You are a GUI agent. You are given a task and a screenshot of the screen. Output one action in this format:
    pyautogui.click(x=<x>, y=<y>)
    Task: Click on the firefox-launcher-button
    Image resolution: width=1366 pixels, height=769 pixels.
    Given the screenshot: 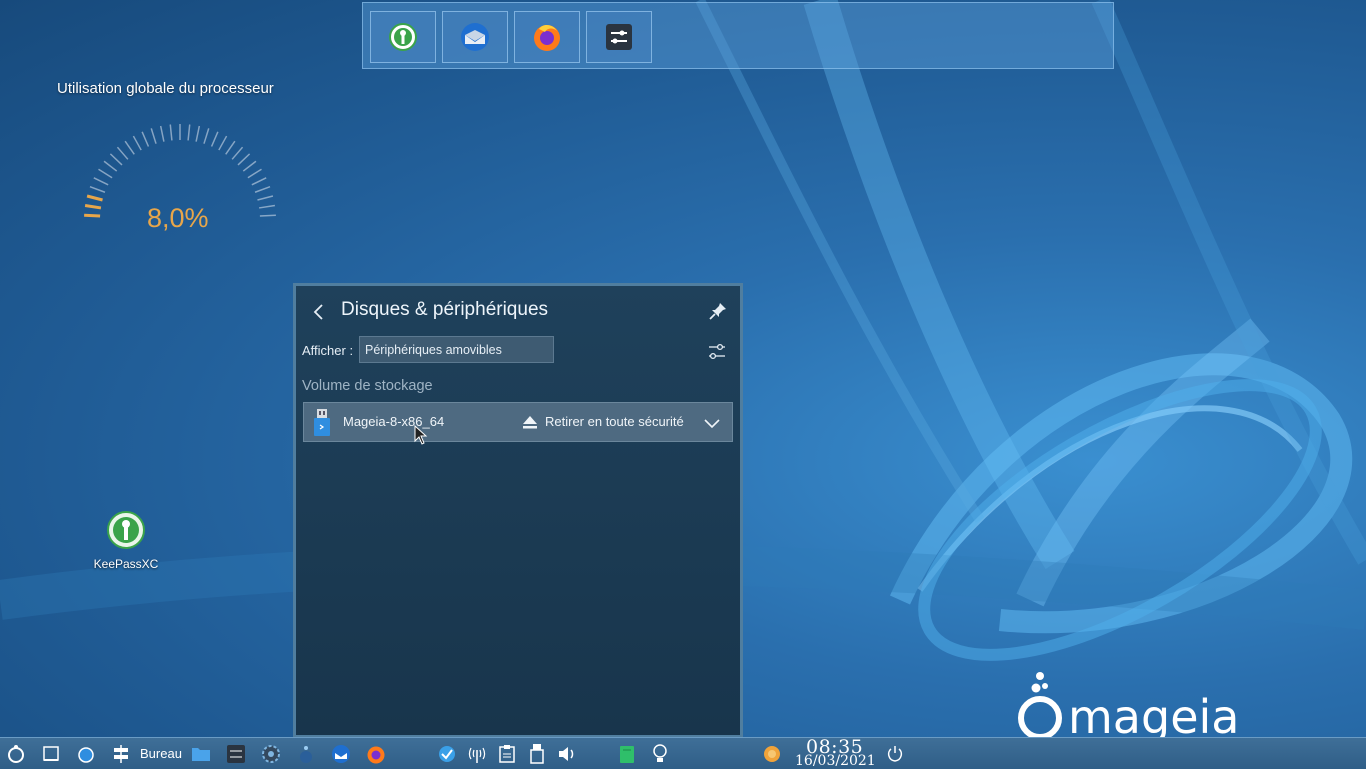 What is the action you would take?
    pyautogui.click(x=547, y=37)
    